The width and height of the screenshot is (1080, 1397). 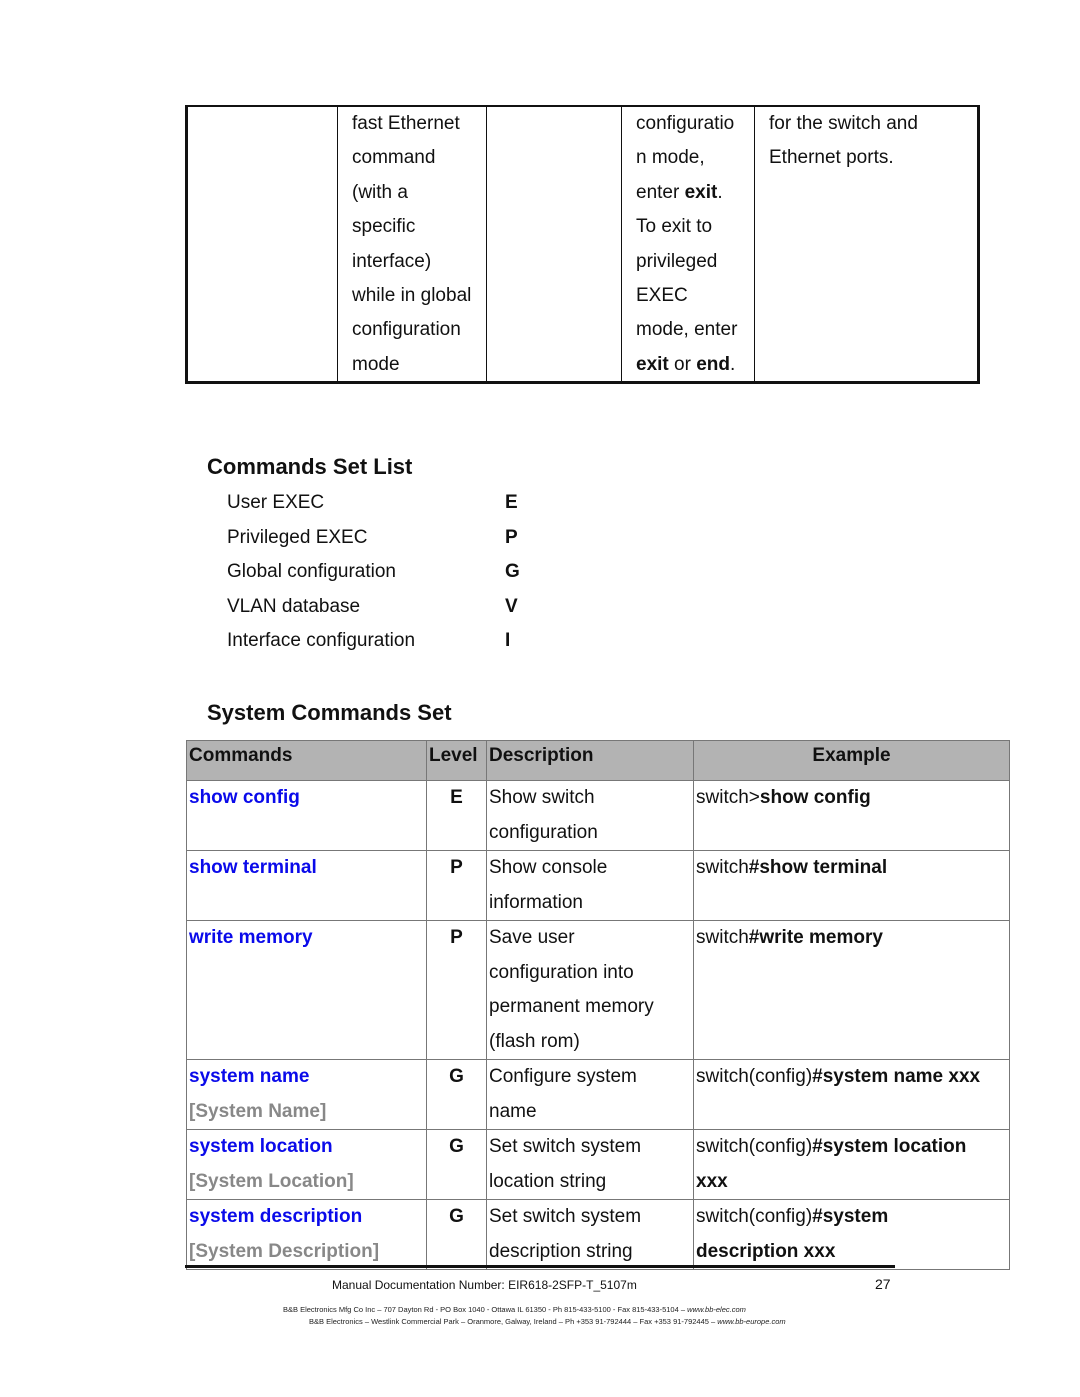 What do you see at coordinates (306, 1077) in the screenshot?
I see `command-link: system name` at bounding box center [306, 1077].